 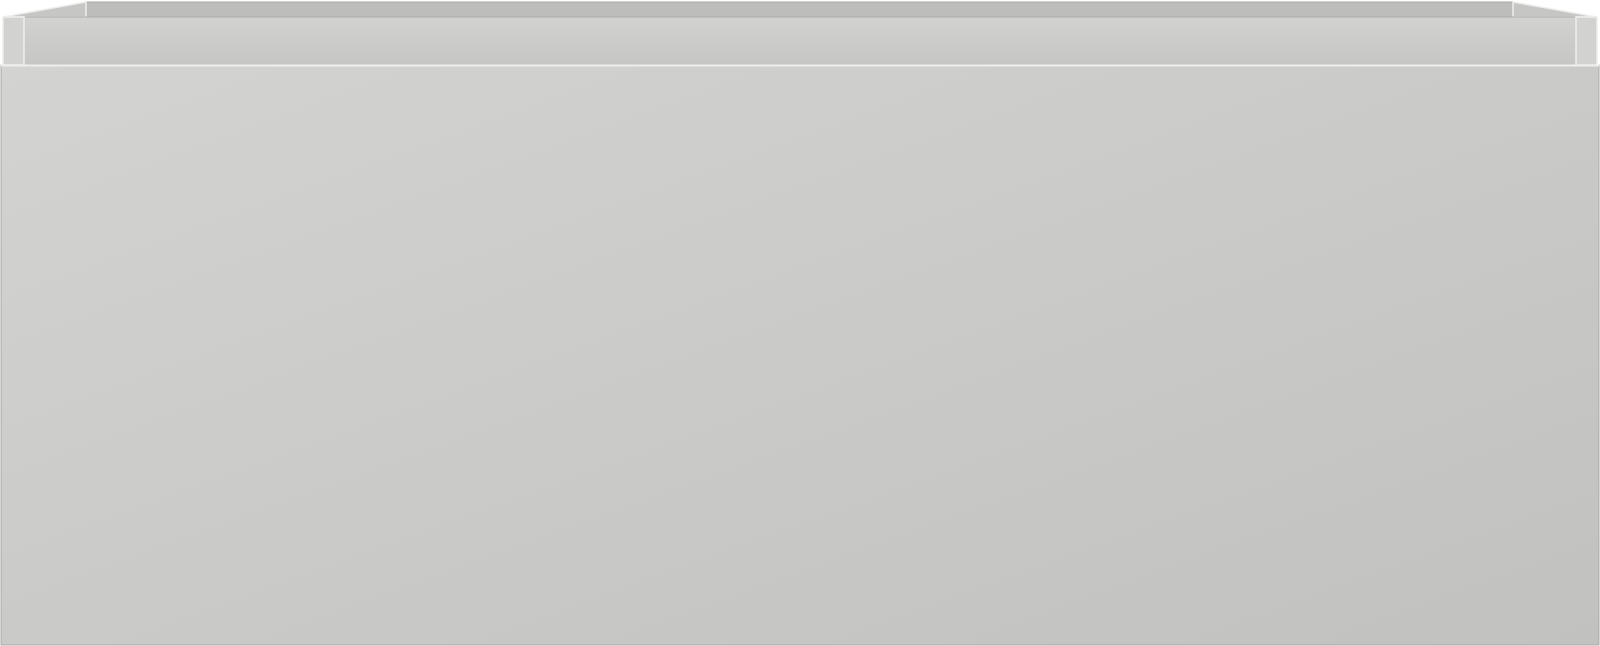 What do you see at coordinates (1586, 41) in the screenshot?
I see `drawer-rim-right-post` at bounding box center [1586, 41].